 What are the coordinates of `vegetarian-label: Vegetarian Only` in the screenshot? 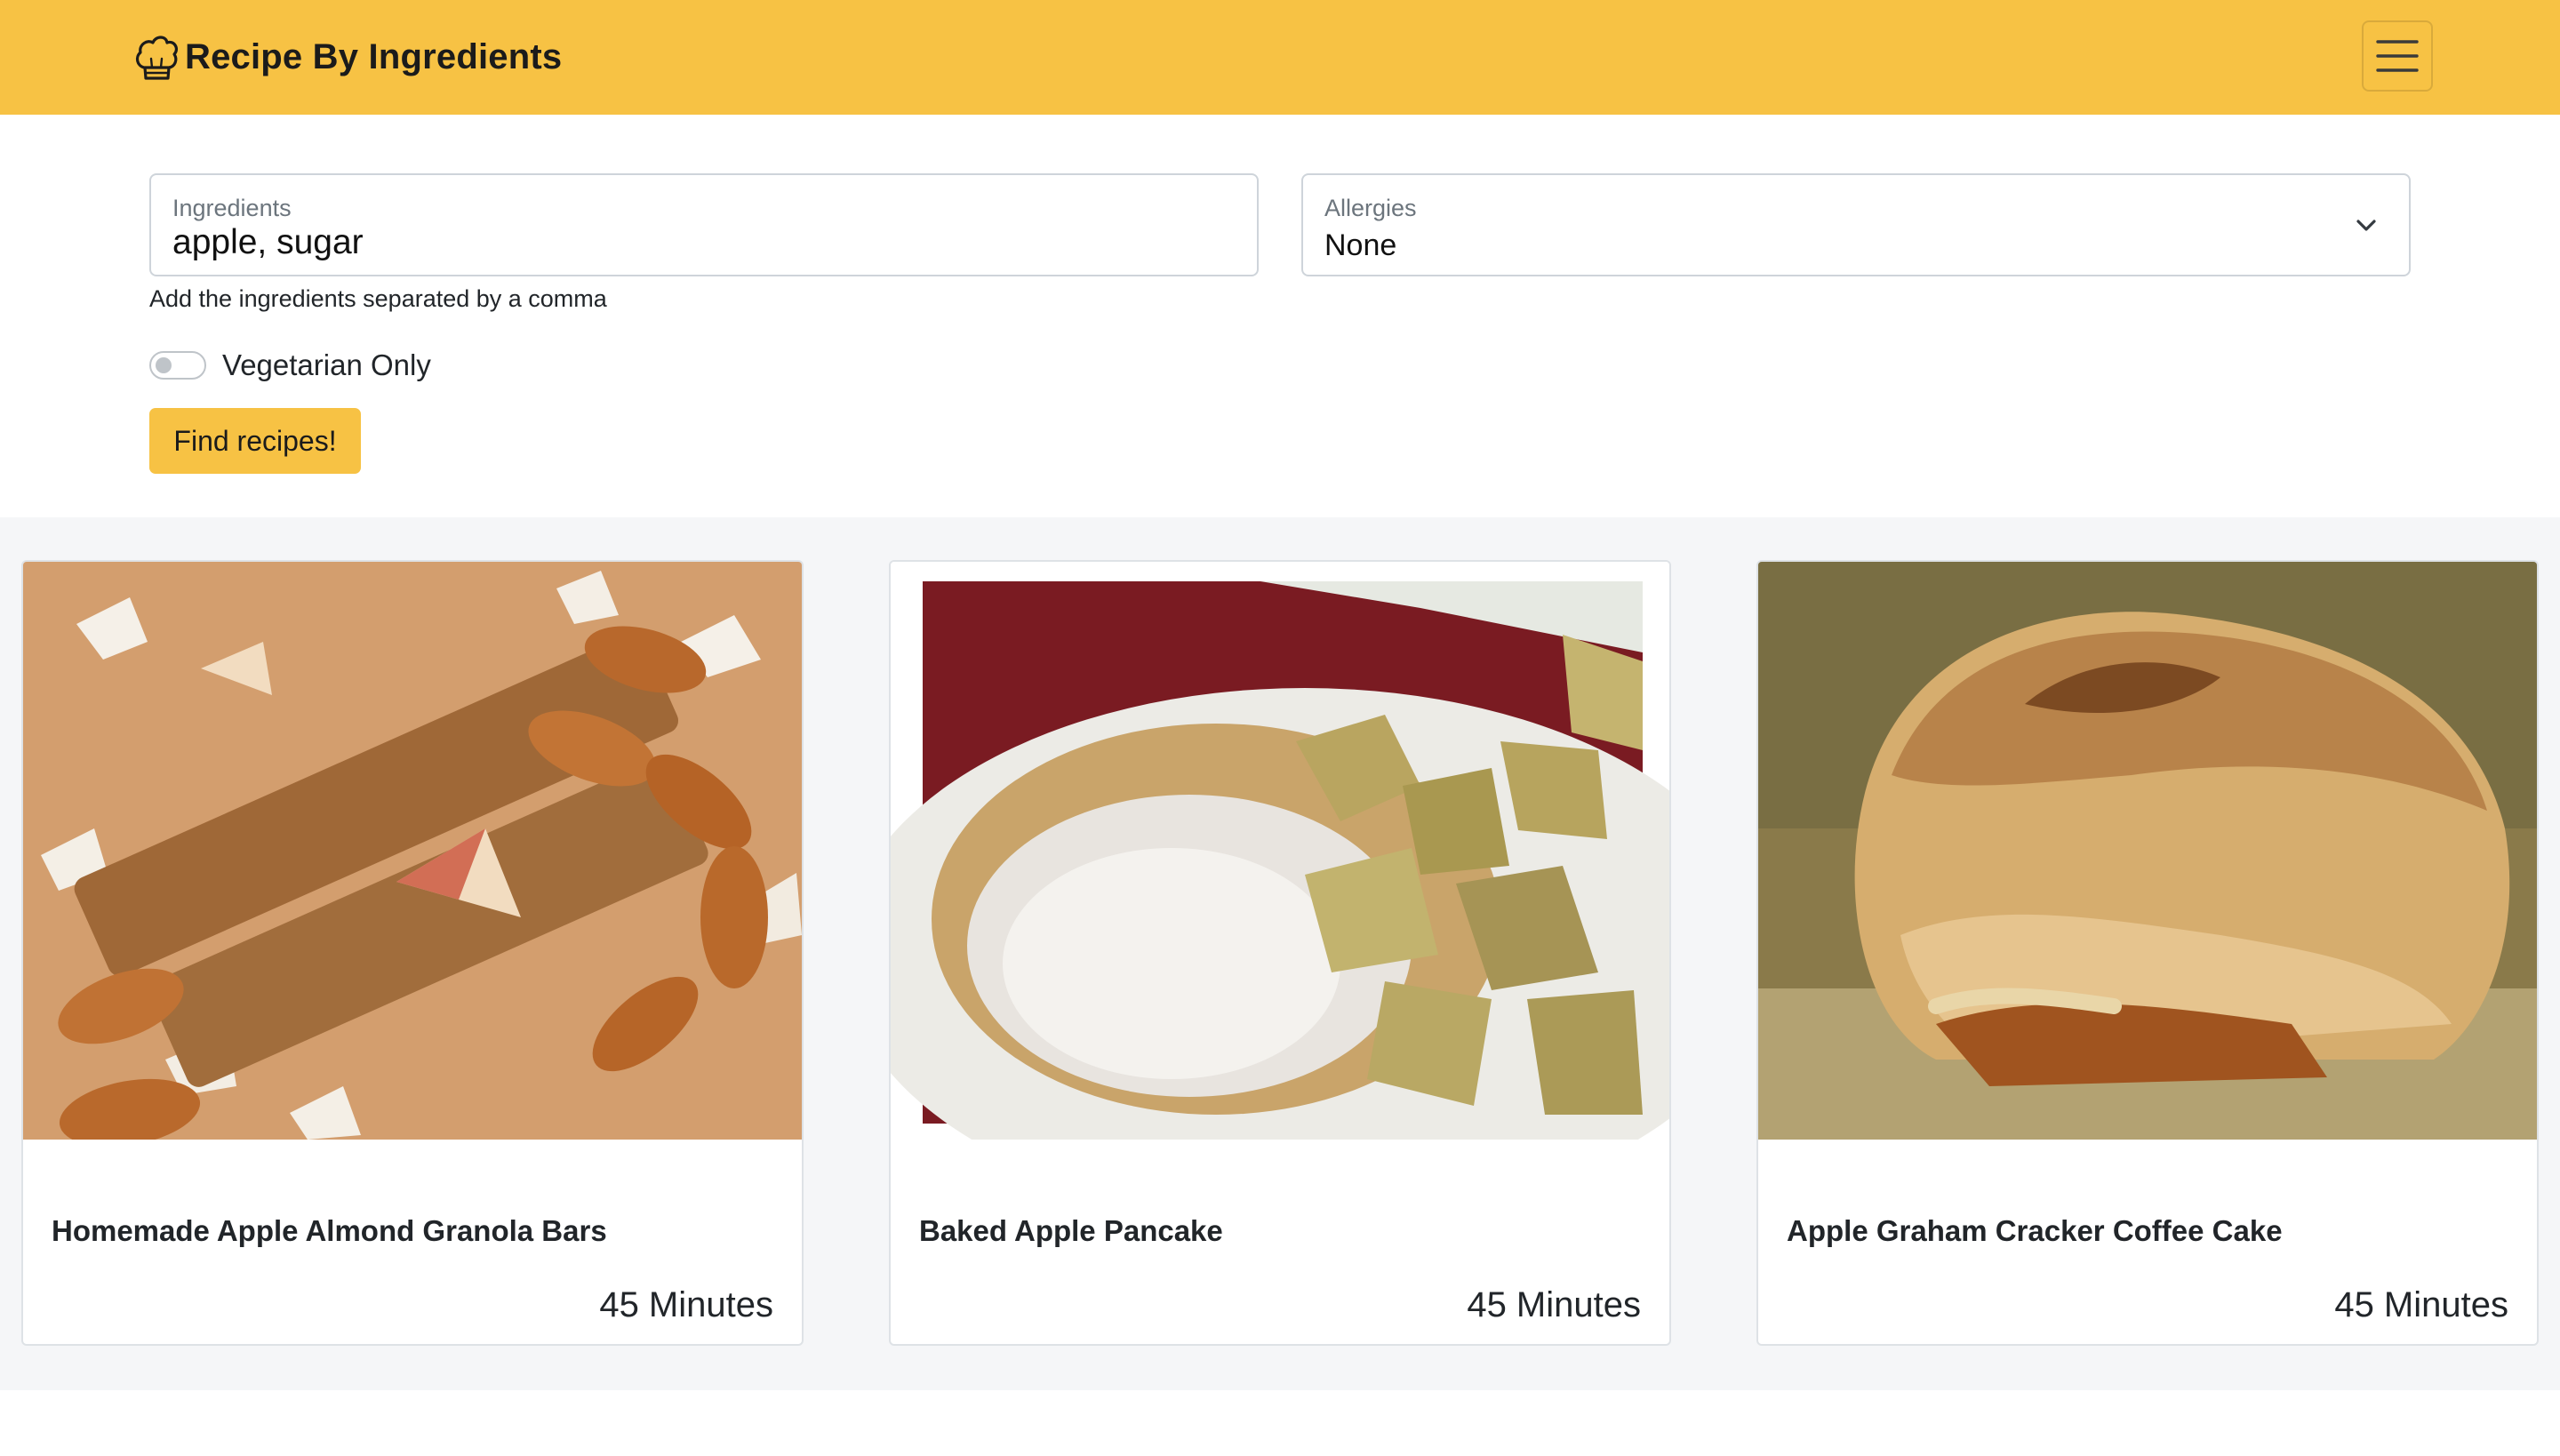 It's located at (326, 365).